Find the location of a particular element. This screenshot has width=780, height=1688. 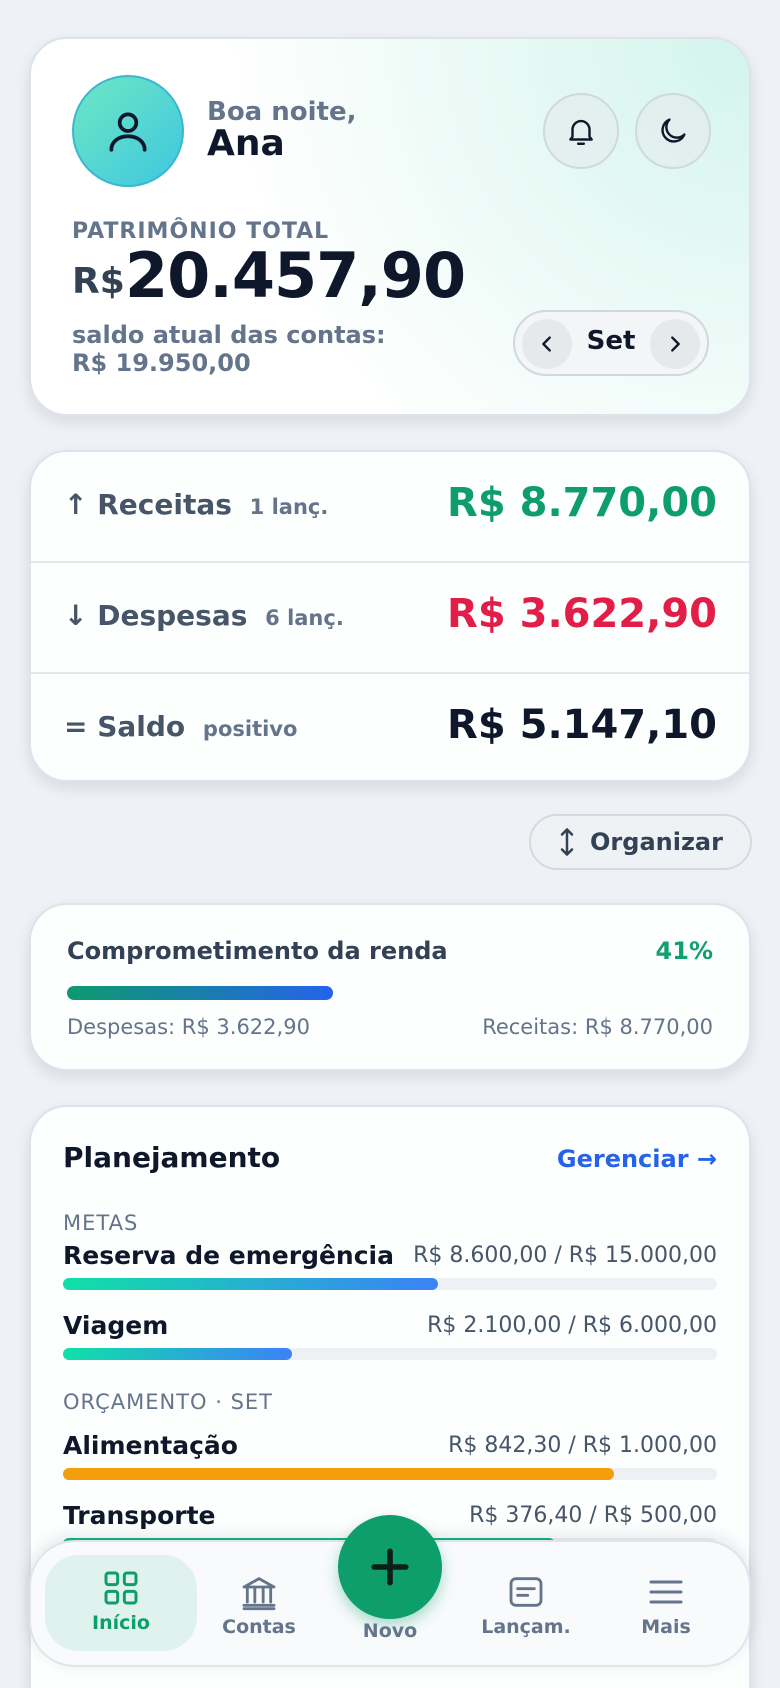

month-selector: Set is located at coordinates (611, 343).